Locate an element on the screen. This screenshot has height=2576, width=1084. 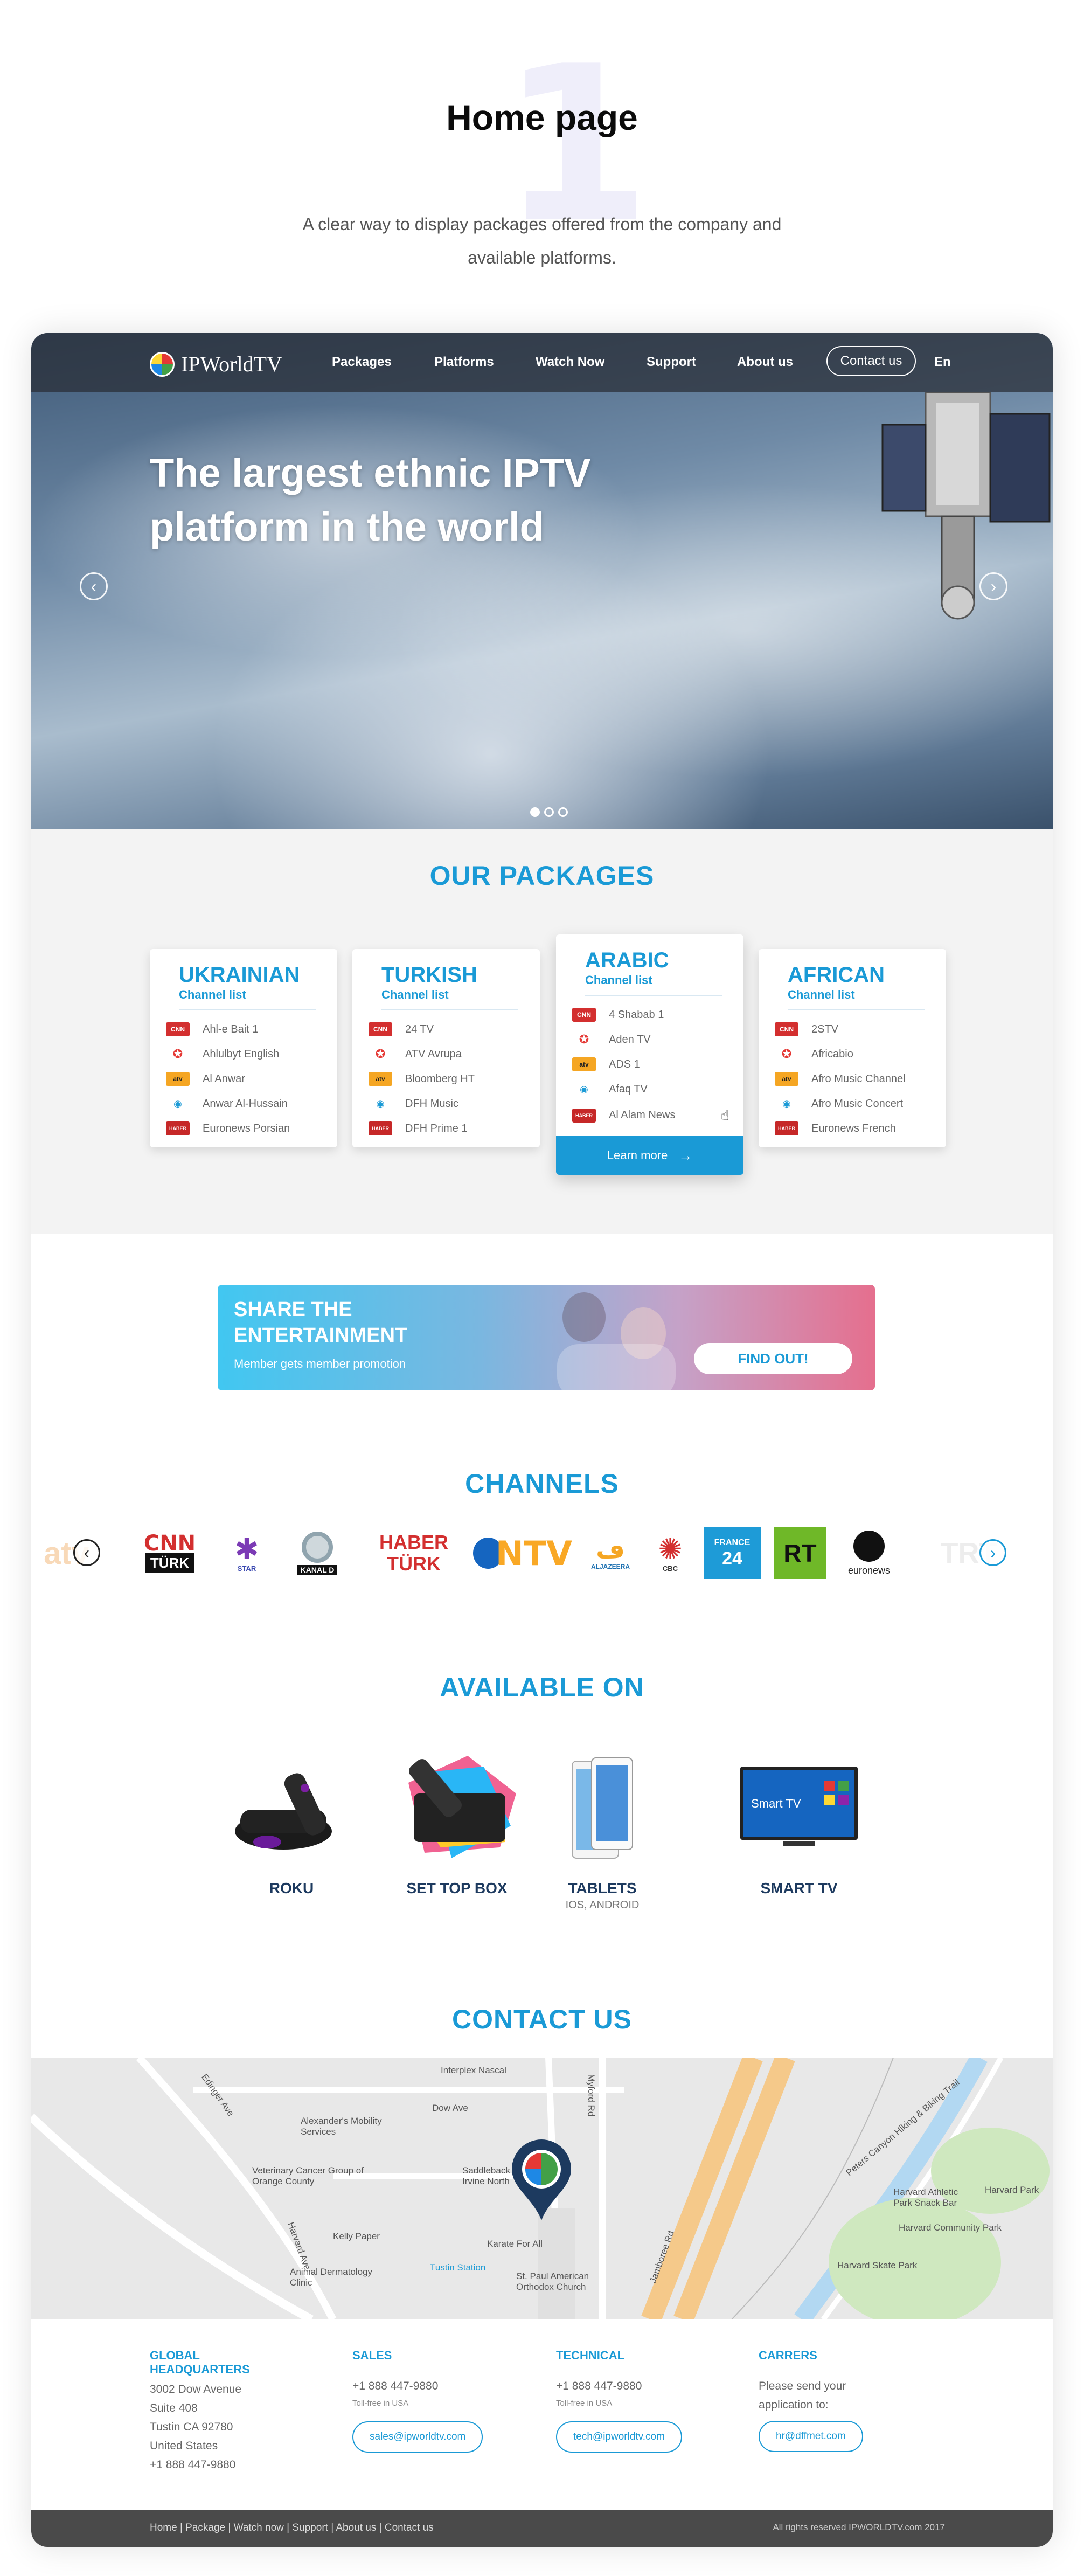
star-text: STAR is located at coordinates (246, 1569).